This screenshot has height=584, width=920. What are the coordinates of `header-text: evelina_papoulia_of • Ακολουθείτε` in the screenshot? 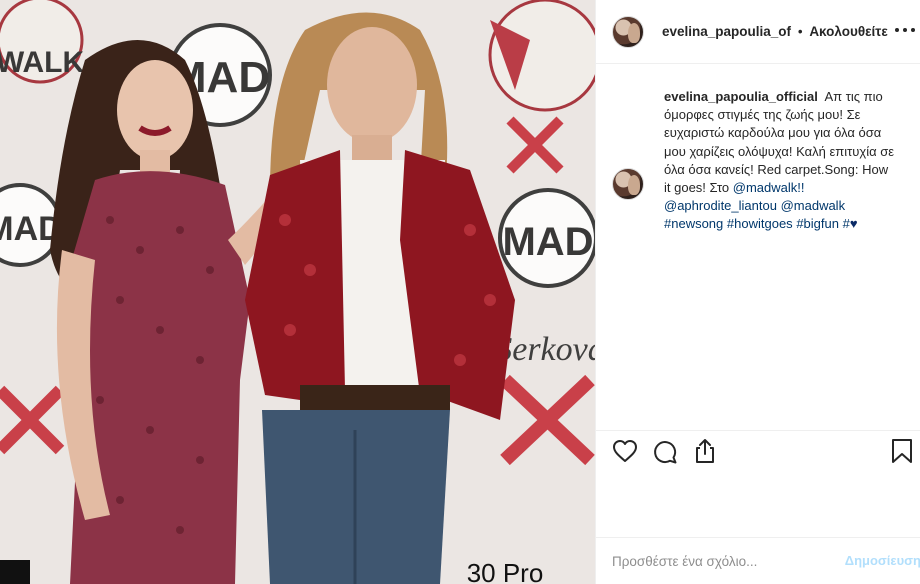 It's located at (775, 31).